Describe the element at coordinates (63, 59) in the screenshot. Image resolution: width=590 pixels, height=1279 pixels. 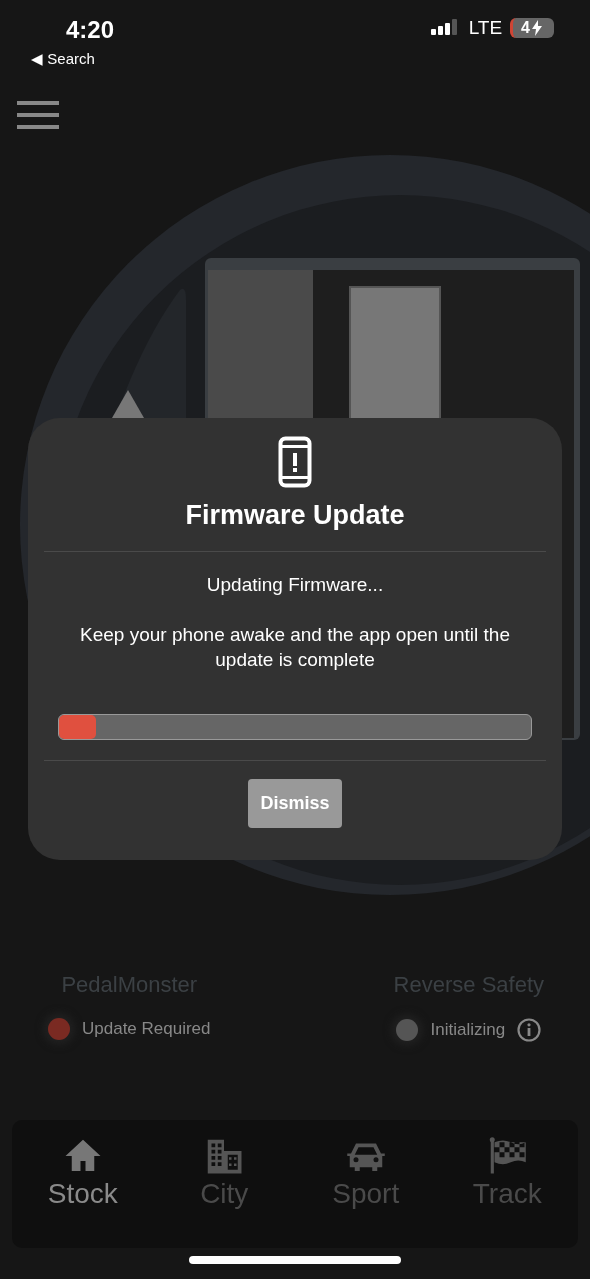
I see `back-link: ◀ Search` at that location.